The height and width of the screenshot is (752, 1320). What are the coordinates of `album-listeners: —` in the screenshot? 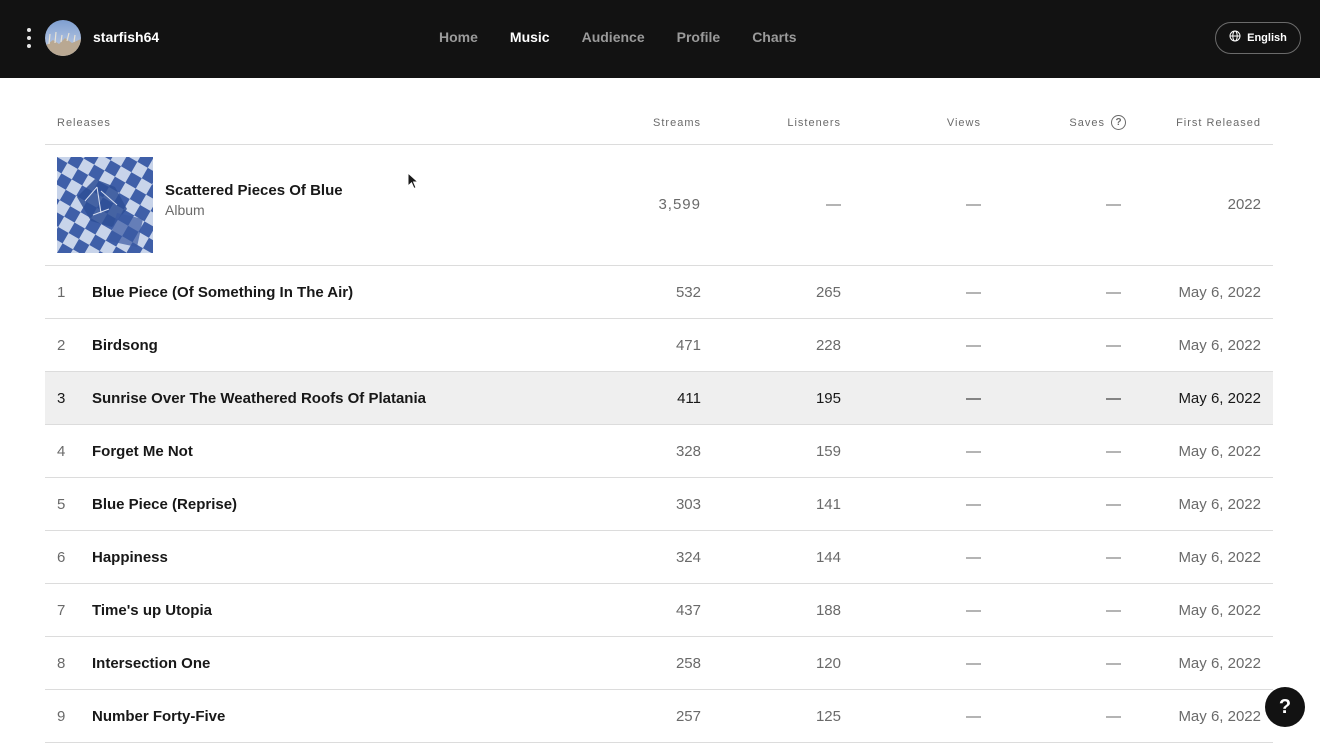 It's located at (833, 204).